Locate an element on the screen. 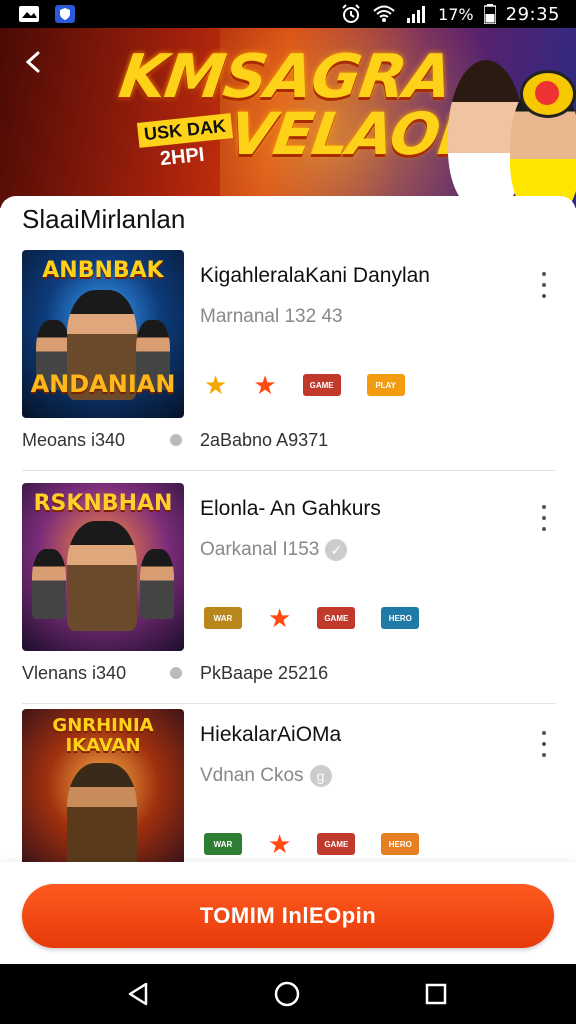 The height and width of the screenshot is (1024, 576). hero-cap-logo is located at coordinates (548, 94).